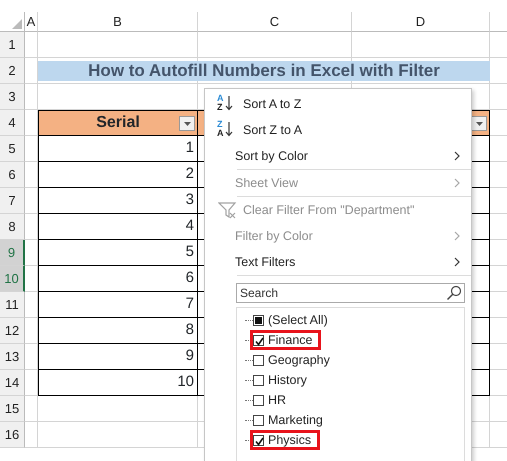  What do you see at coordinates (12, 45) in the screenshot?
I see `row-header: 1` at bounding box center [12, 45].